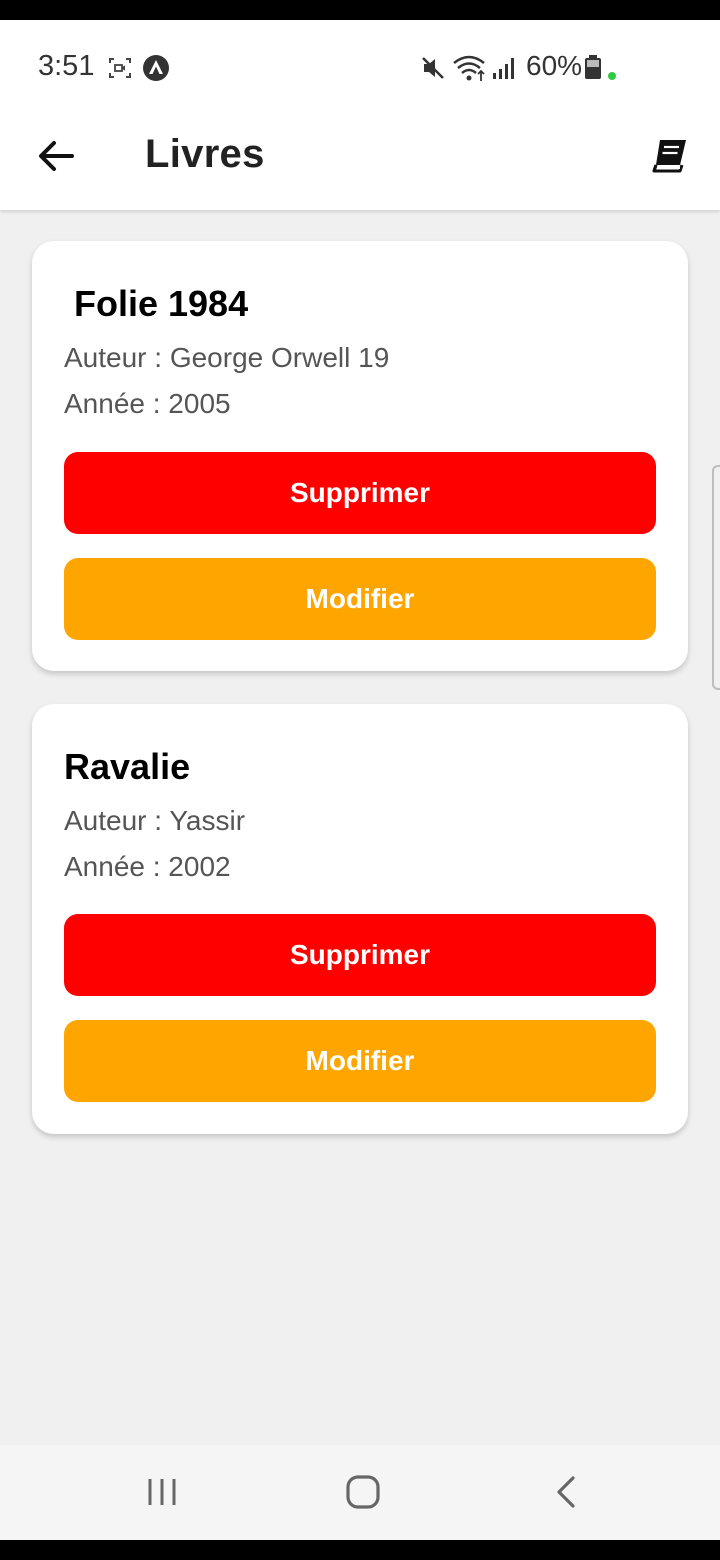  I want to click on book-title: Ravalie, so click(127, 766).